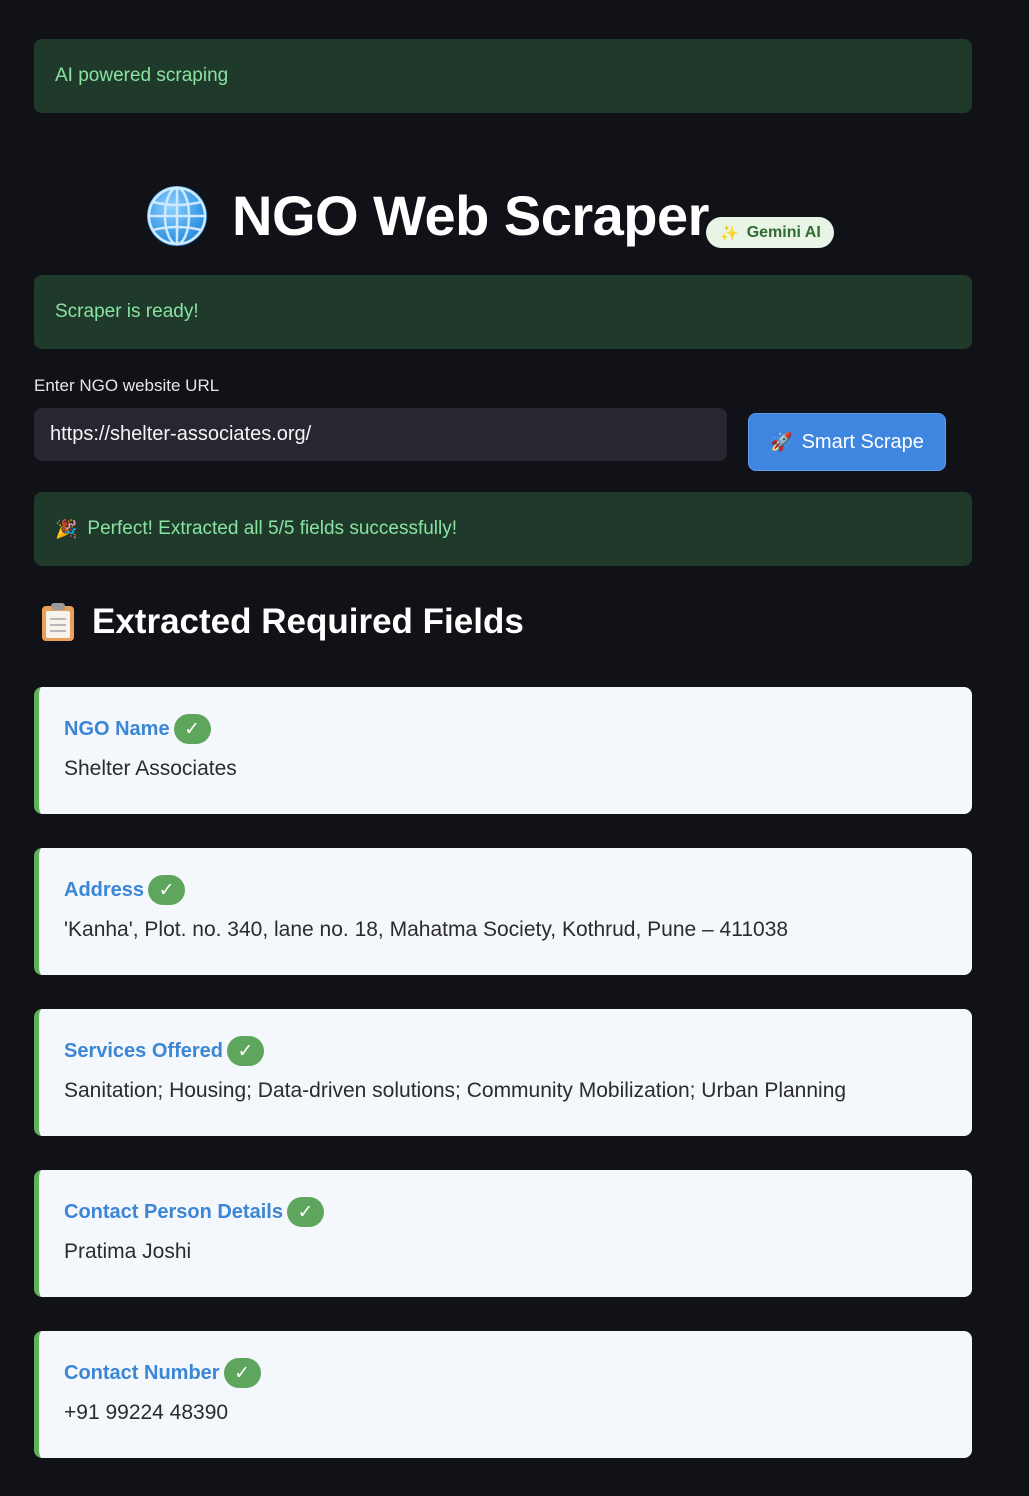  I want to click on globe-icon, so click(177, 216).